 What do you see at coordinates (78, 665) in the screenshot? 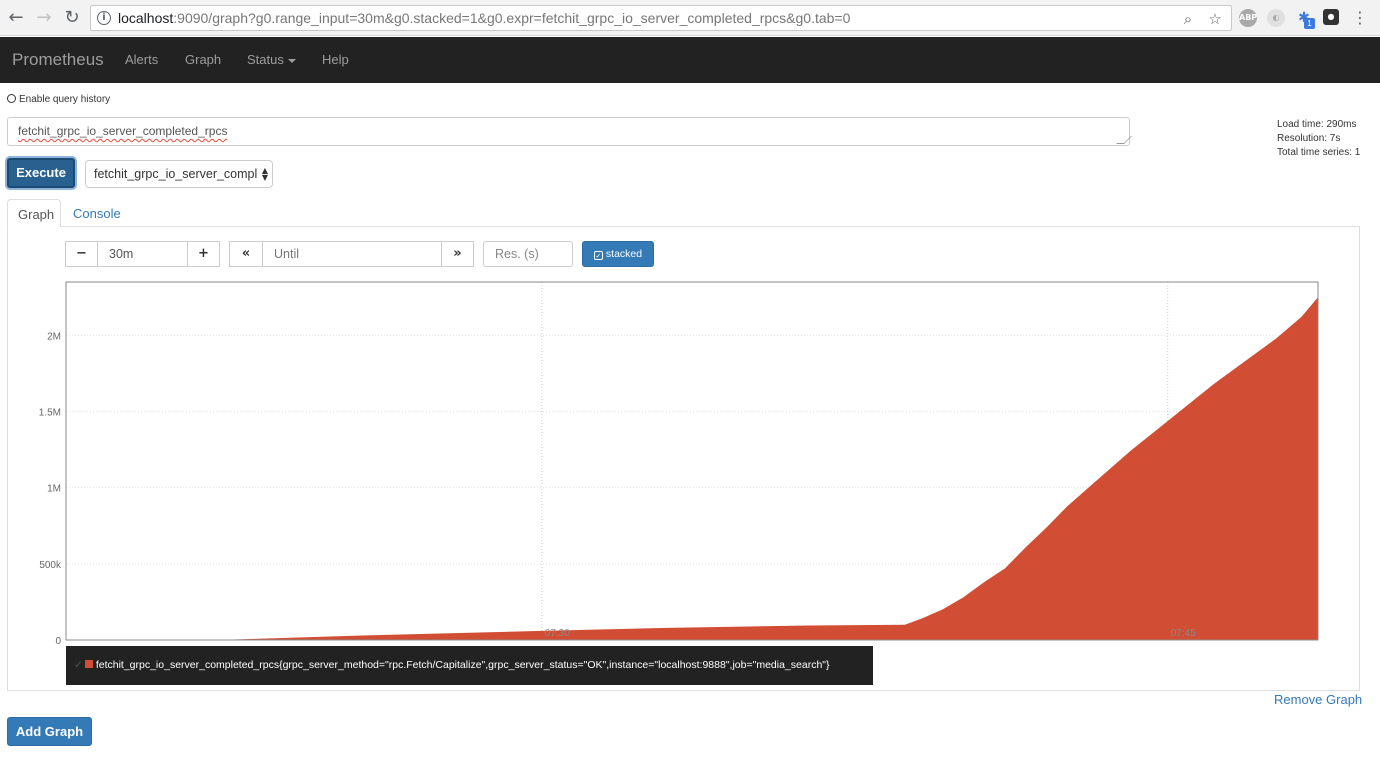
I see `legend-check-icon: ✓` at bounding box center [78, 665].